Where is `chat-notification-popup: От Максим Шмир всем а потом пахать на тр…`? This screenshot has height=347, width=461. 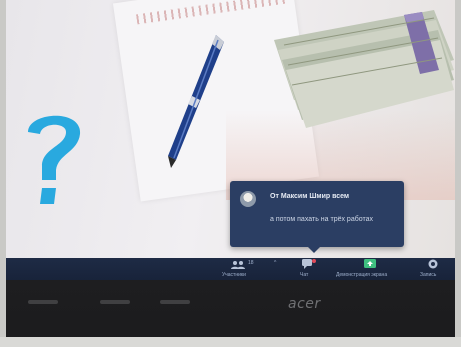 chat-notification-popup: От Максим Шмир всем а потом пахать на тр… is located at coordinates (317, 217).